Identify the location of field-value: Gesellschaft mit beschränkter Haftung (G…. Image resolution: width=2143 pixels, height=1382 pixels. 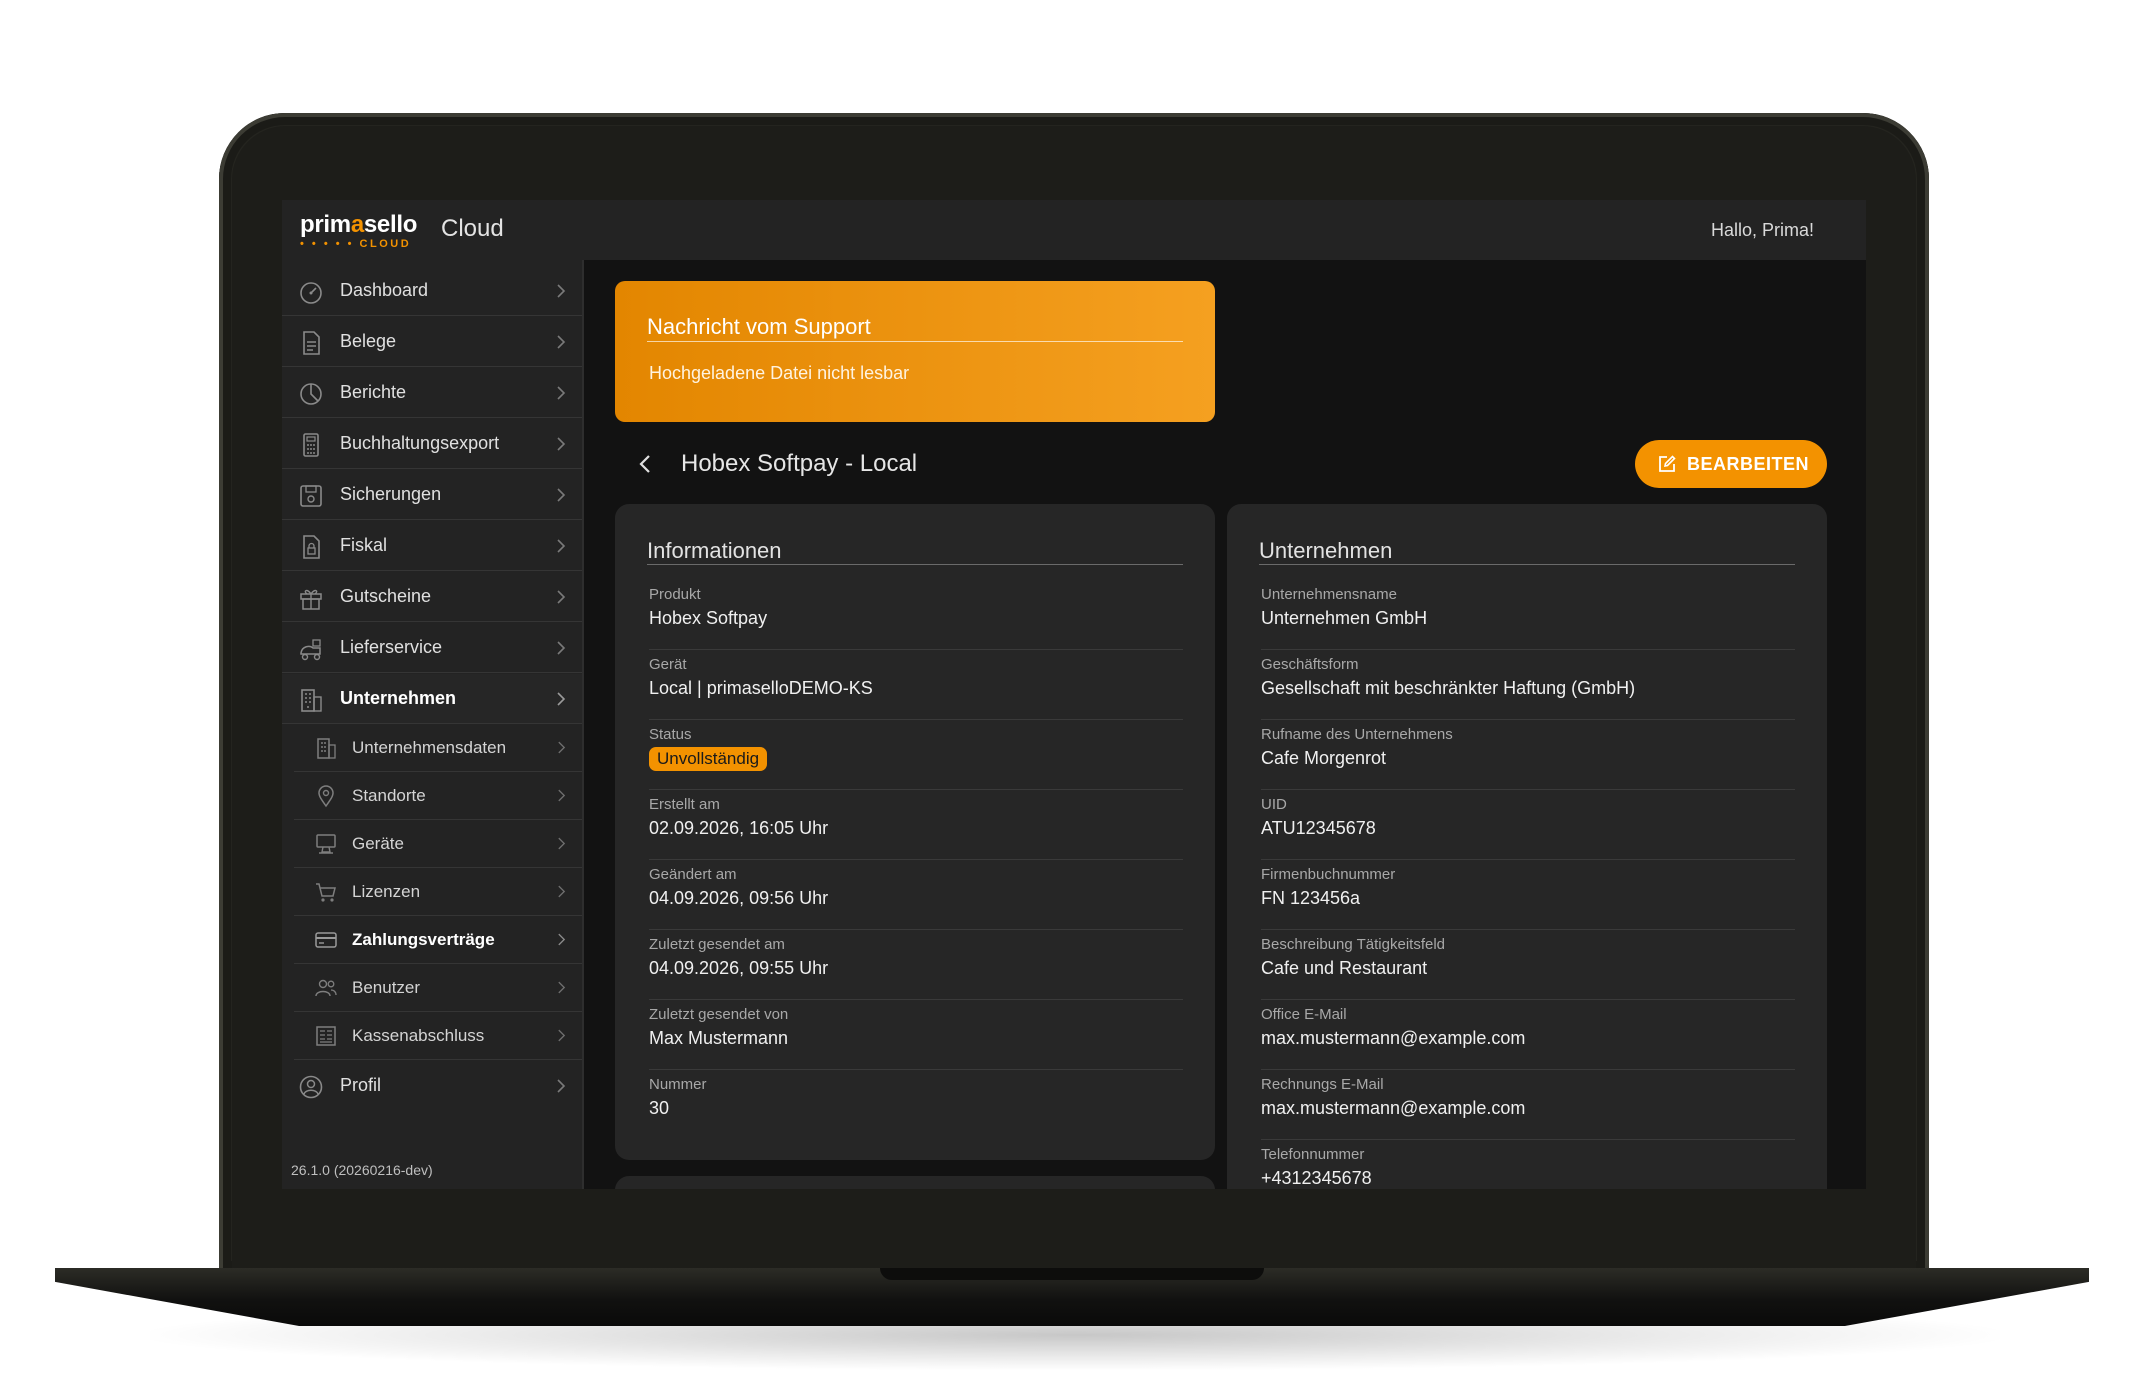
(1448, 688).